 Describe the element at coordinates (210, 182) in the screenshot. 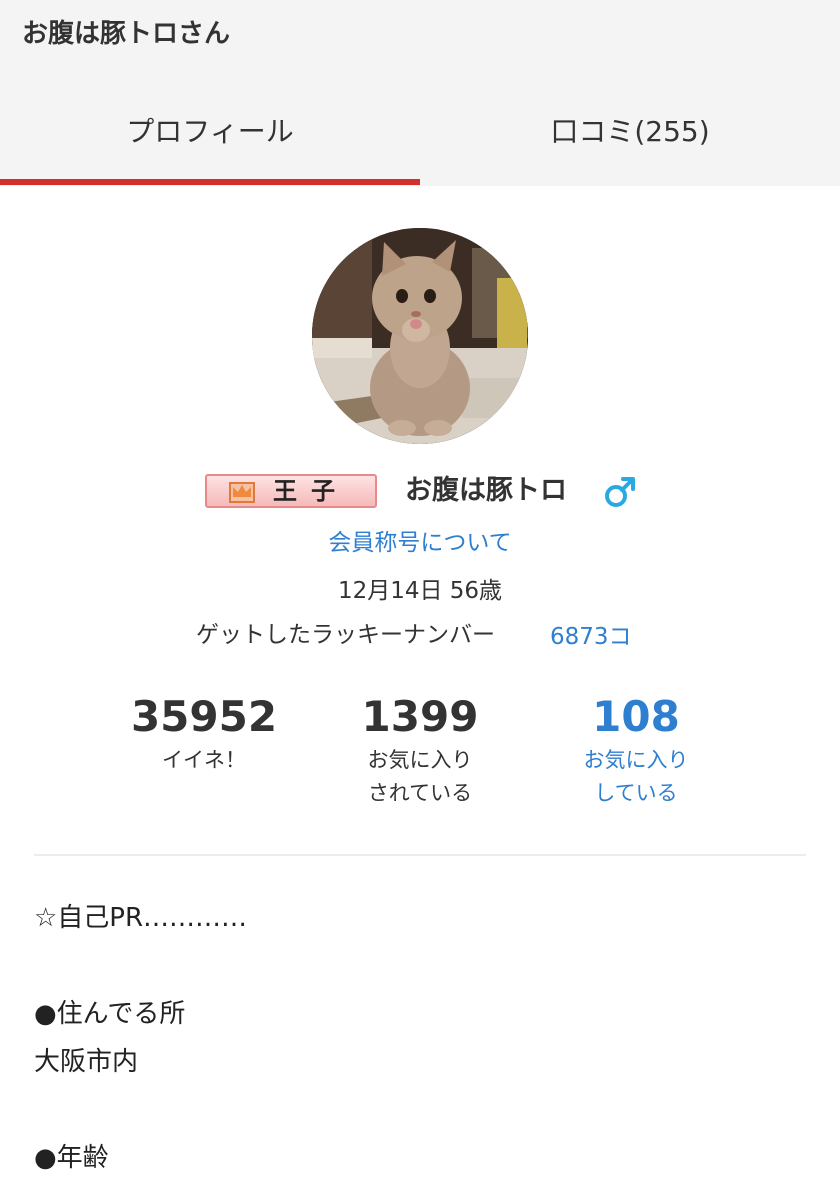

I see `active-tab-indicator` at that location.